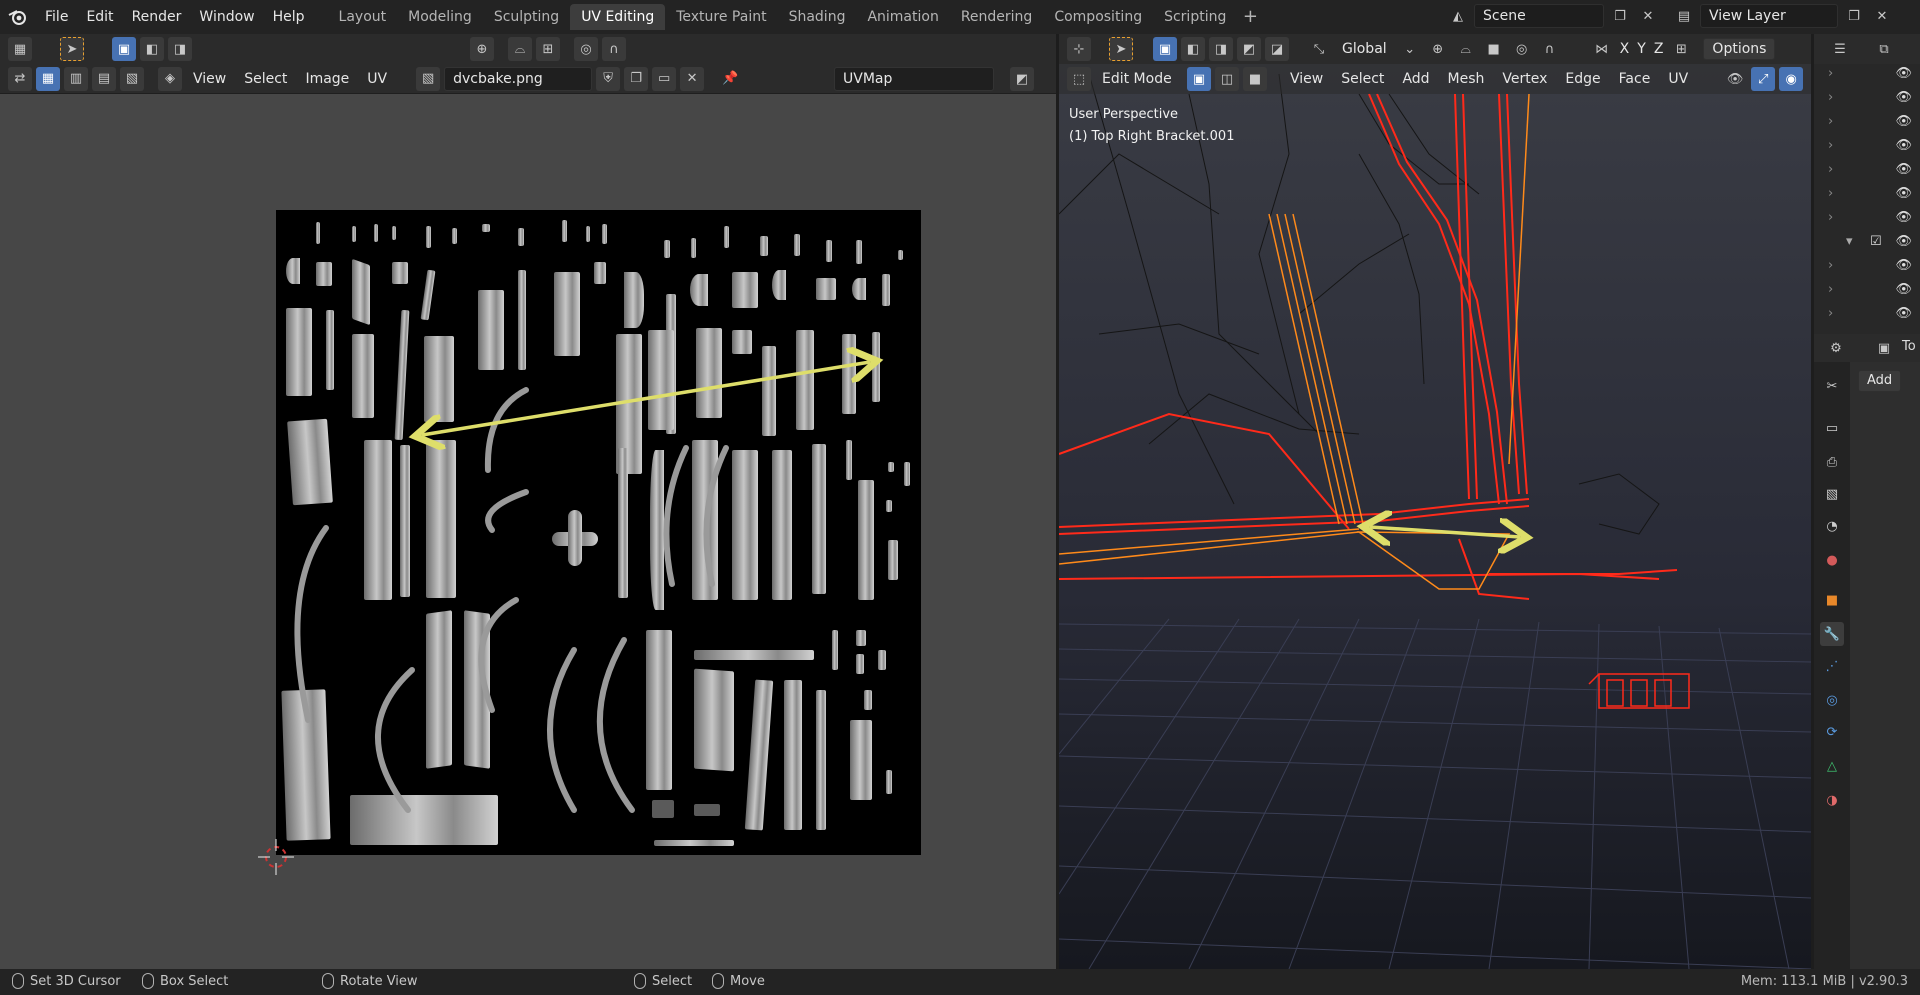 This screenshot has height=995, width=1920. I want to click on viewport-select-invert-icon: ◩, so click(1249, 49).